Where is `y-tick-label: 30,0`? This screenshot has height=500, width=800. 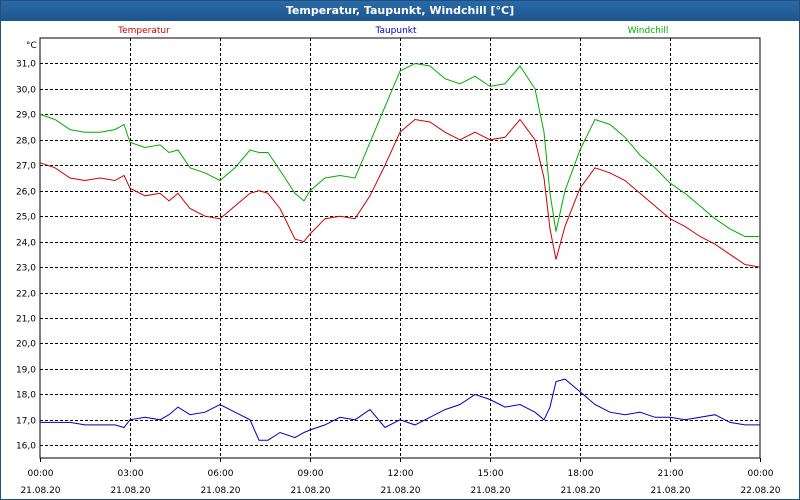
y-tick-label: 30,0 is located at coordinates (26, 91).